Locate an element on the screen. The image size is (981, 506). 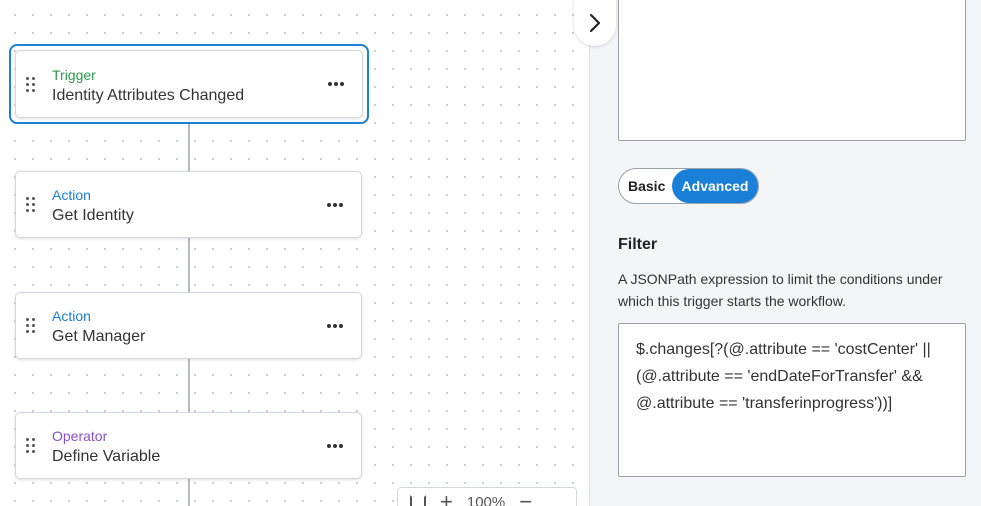
filter-title: Filter is located at coordinates (638, 244).